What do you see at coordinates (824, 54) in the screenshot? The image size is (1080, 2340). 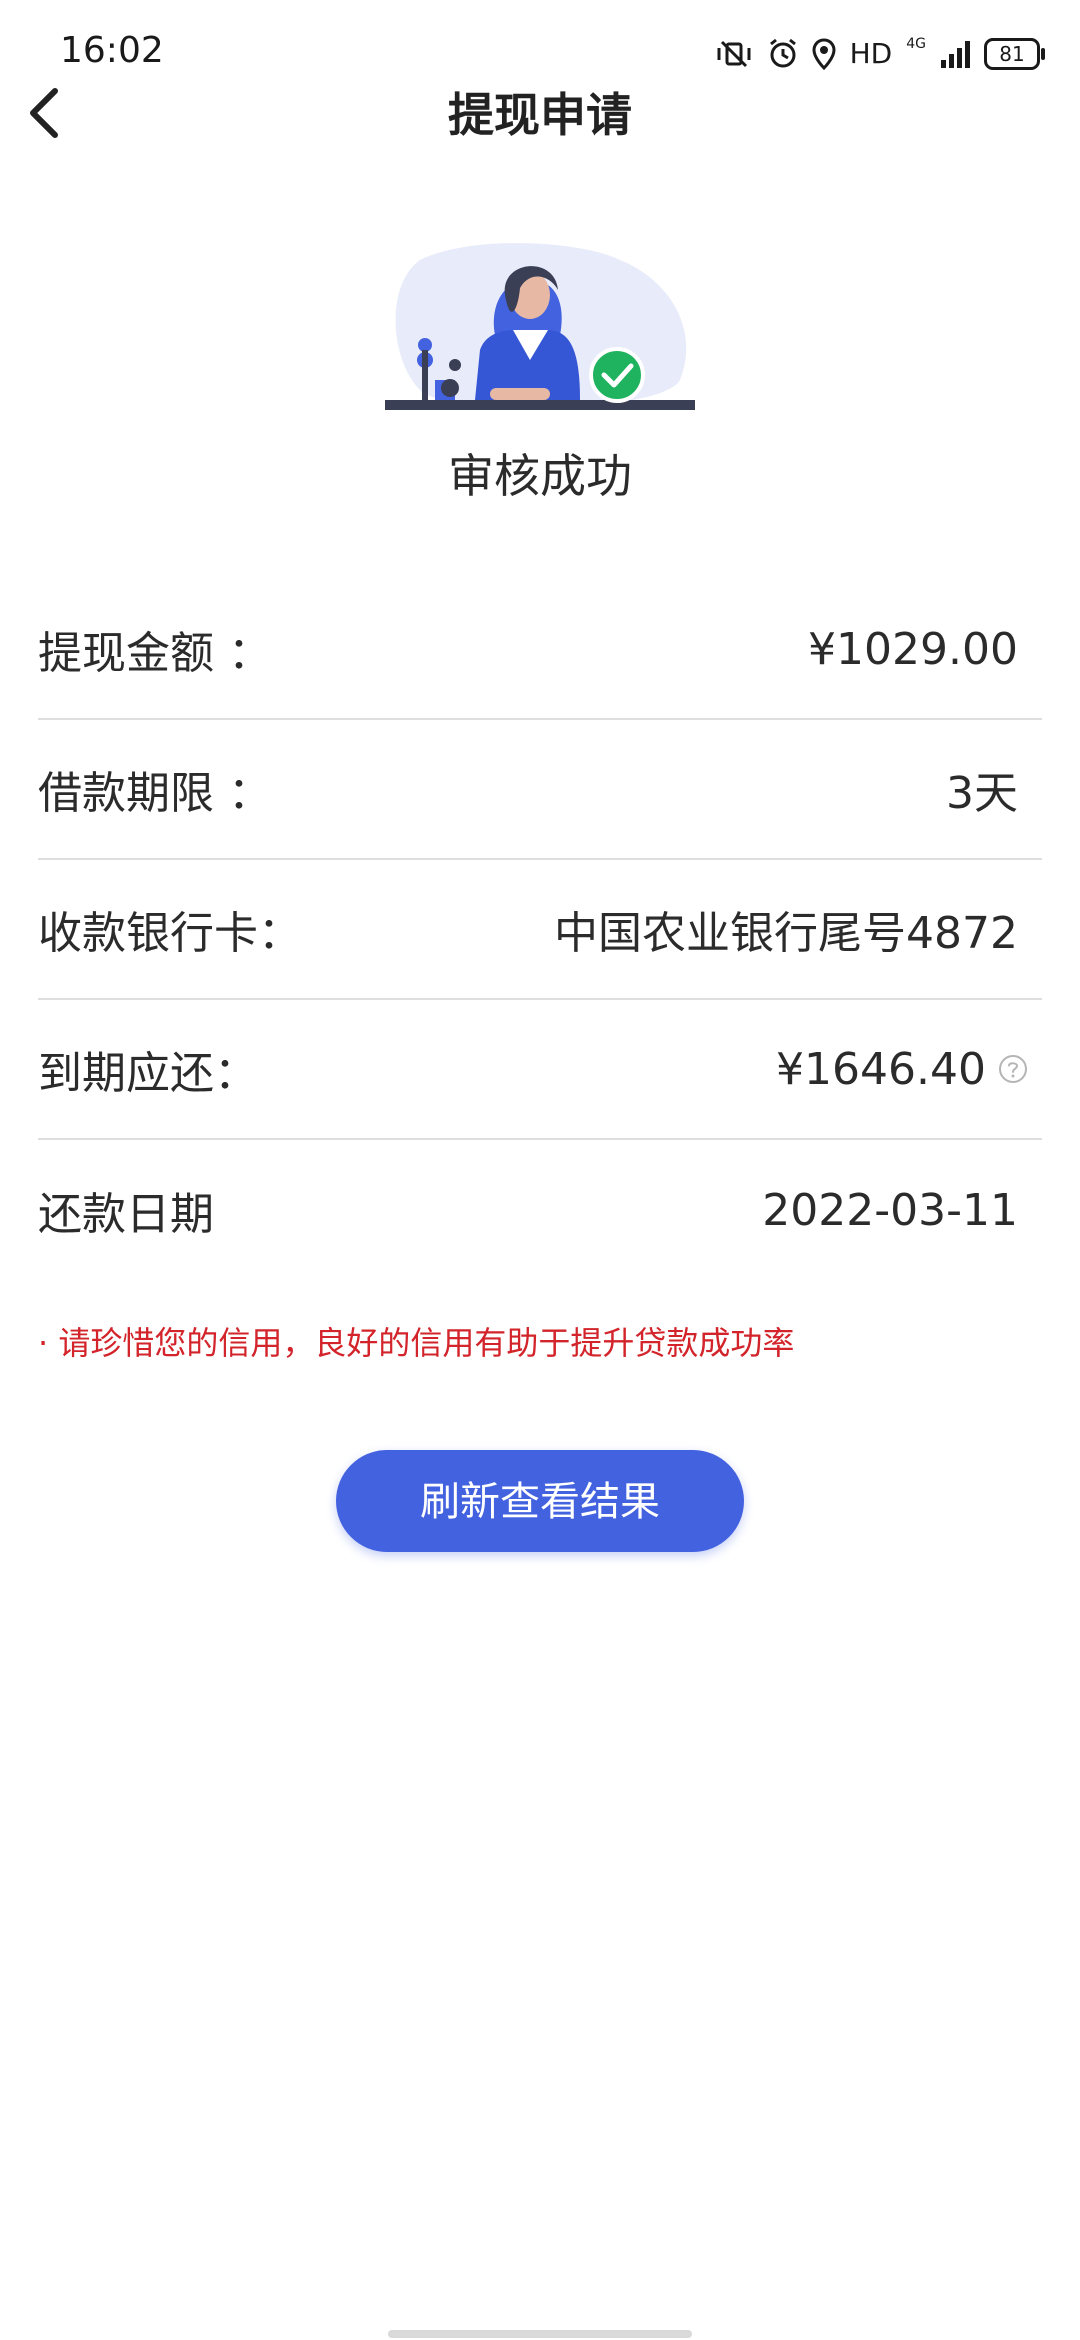 I see `location-icon` at bounding box center [824, 54].